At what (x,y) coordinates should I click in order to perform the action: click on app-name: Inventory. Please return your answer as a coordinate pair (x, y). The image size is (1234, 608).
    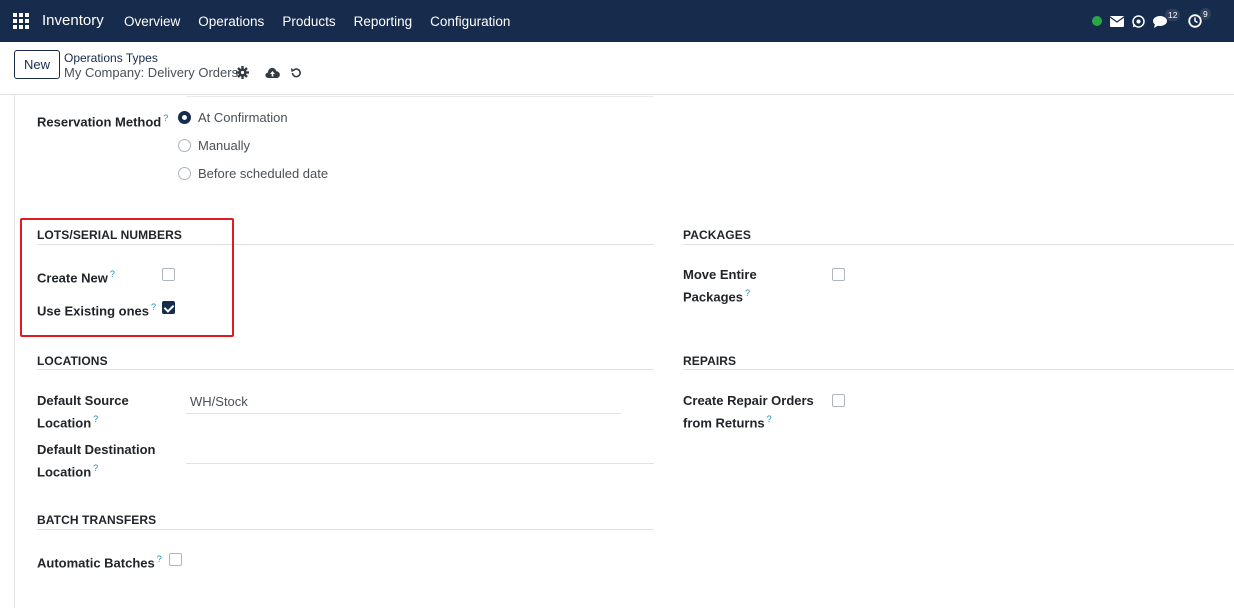
    Looking at the image, I should click on (73, 20).